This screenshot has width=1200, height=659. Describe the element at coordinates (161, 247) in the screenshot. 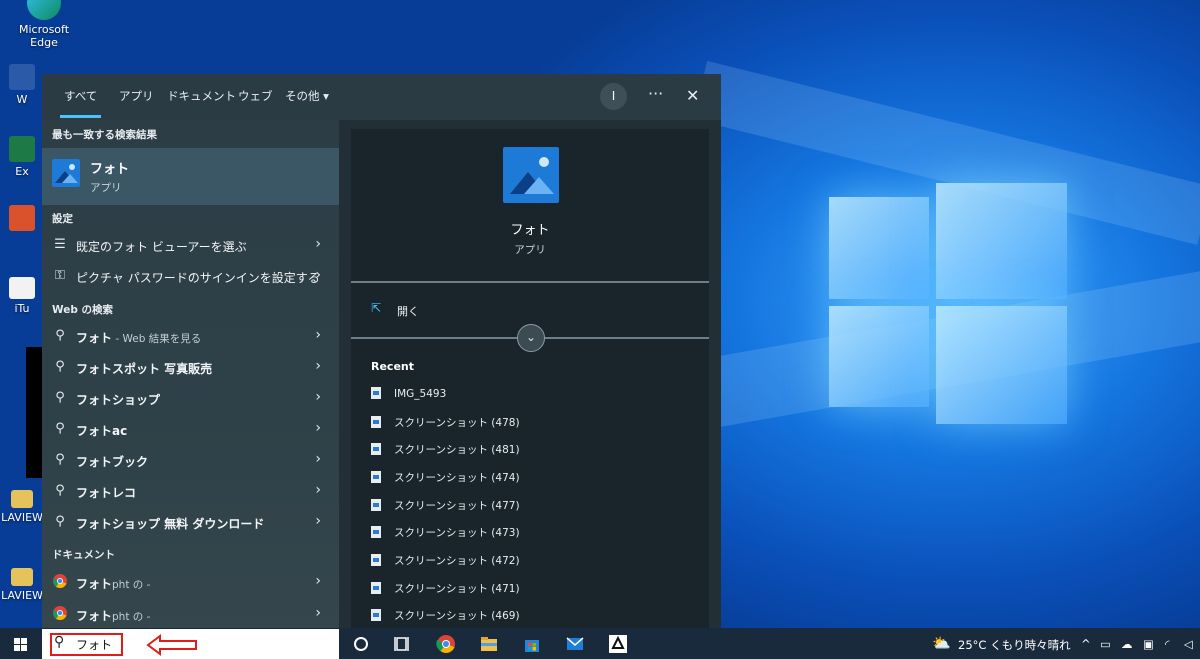

I see `result-label: 既定のフォト ビューアーを選ぶ` at that location.